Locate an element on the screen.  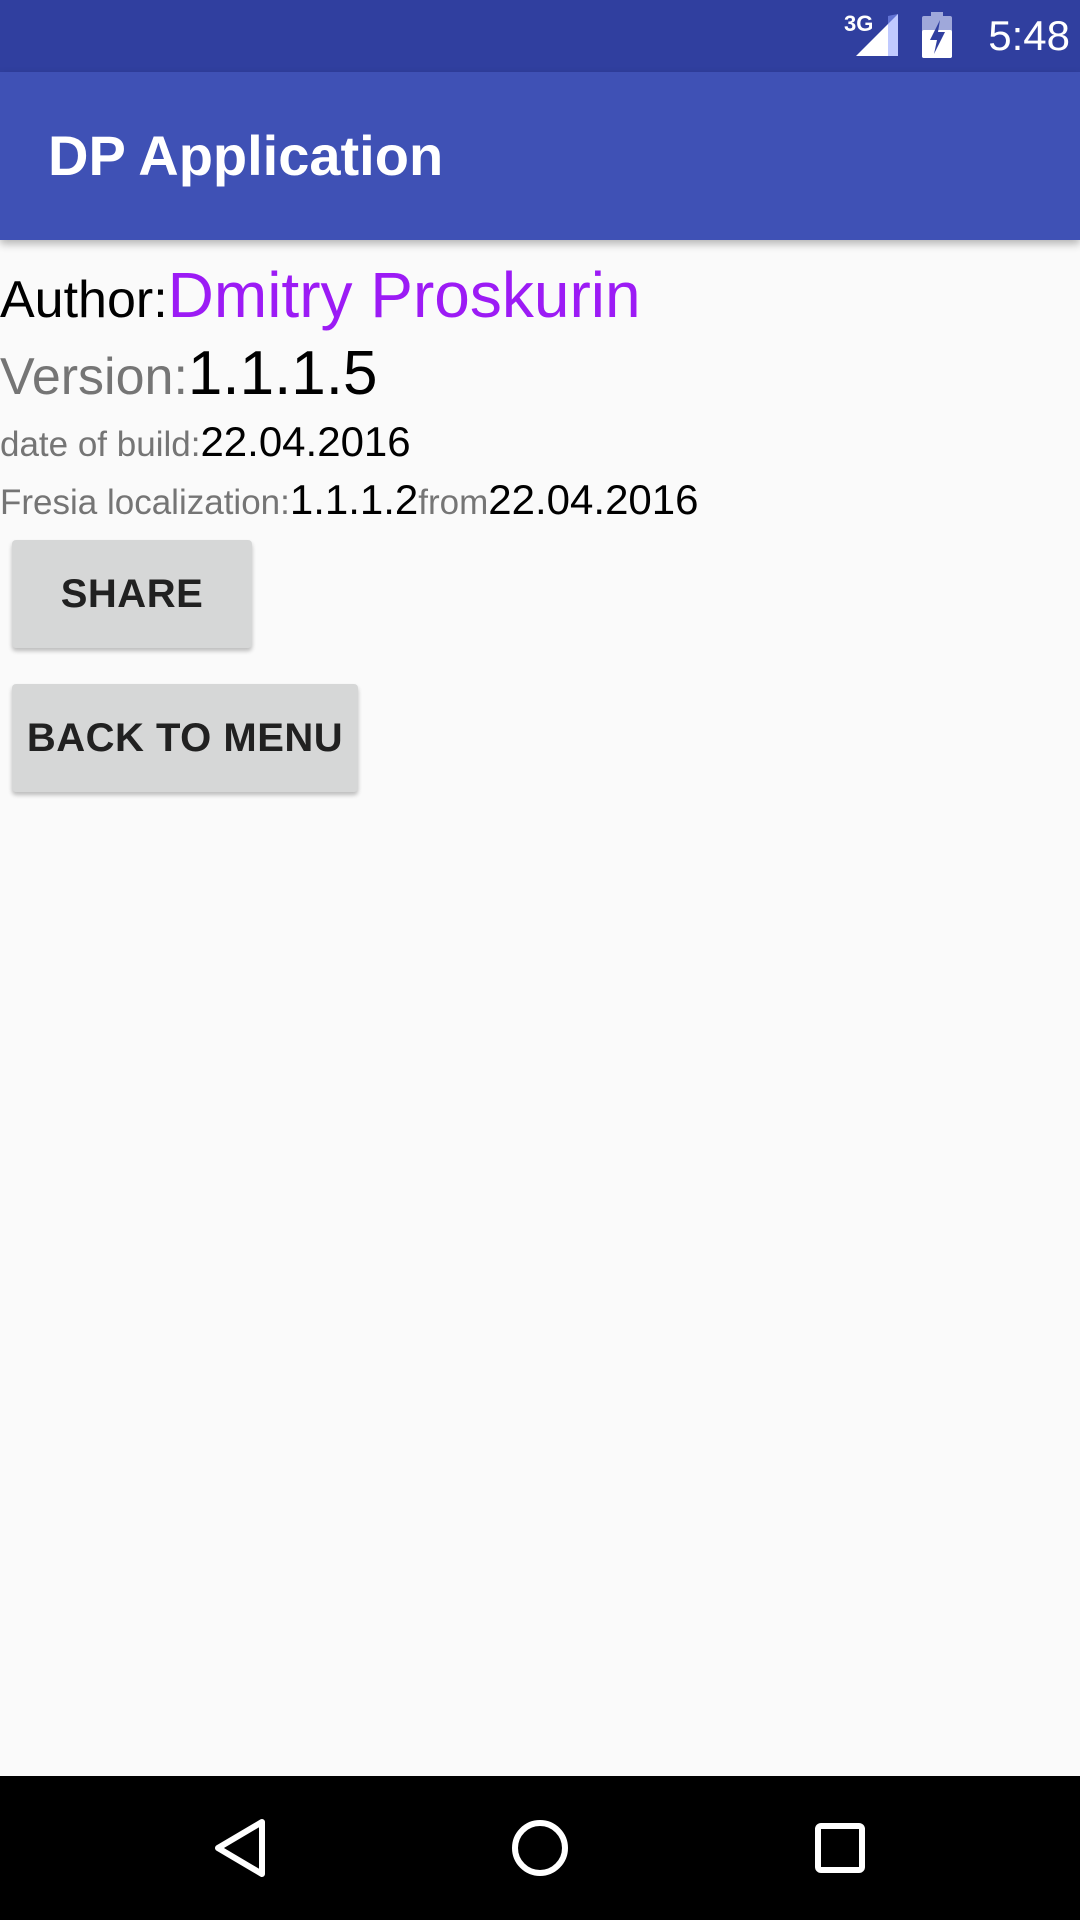
app-title: DP Application is located at coordinates (246, 155).